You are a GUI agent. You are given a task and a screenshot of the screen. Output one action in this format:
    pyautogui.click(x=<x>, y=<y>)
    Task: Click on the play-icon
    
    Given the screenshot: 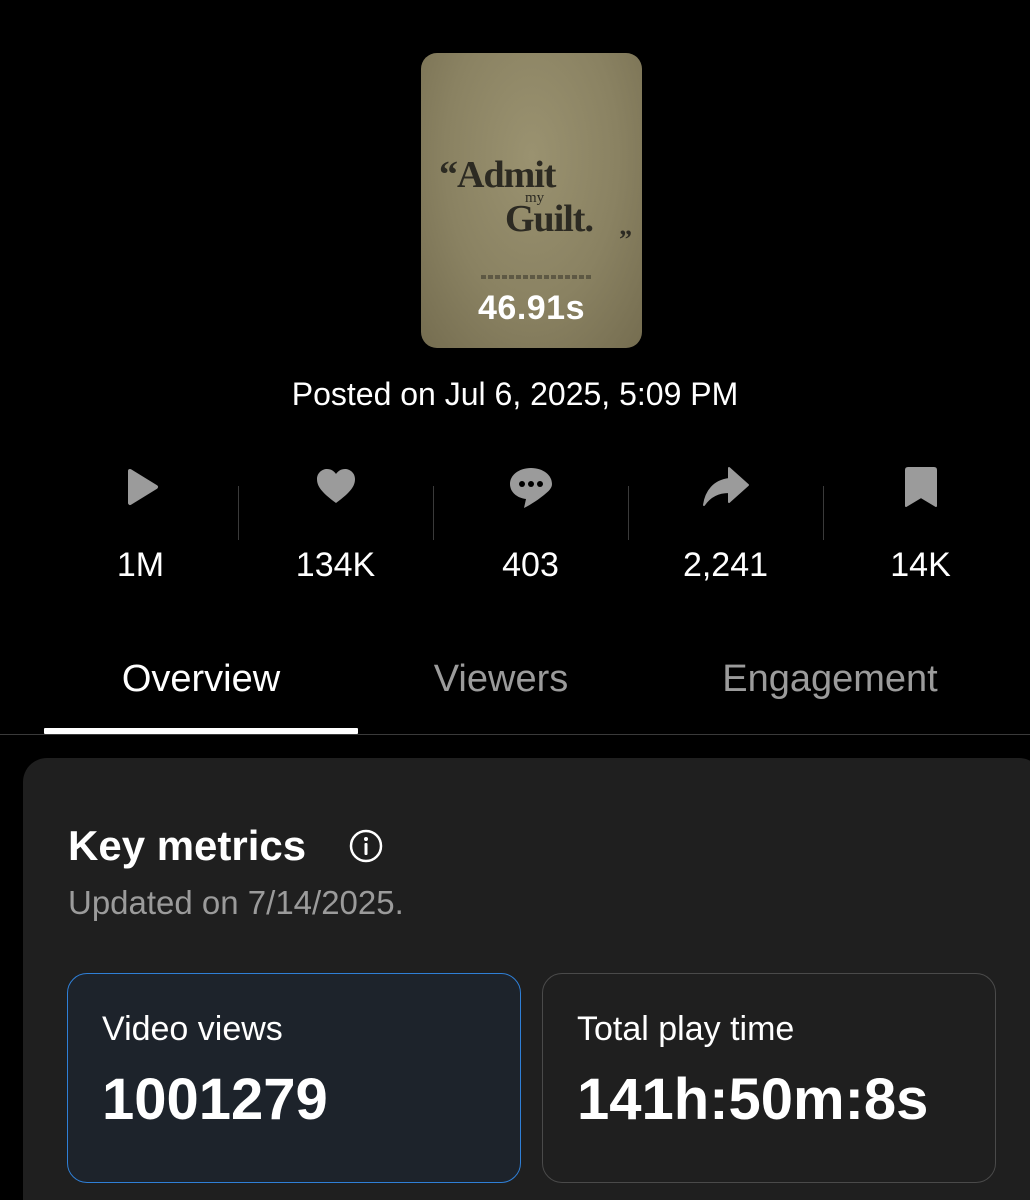 What is the action you would take?
    pyautogui.click(x=142, y=487)
    